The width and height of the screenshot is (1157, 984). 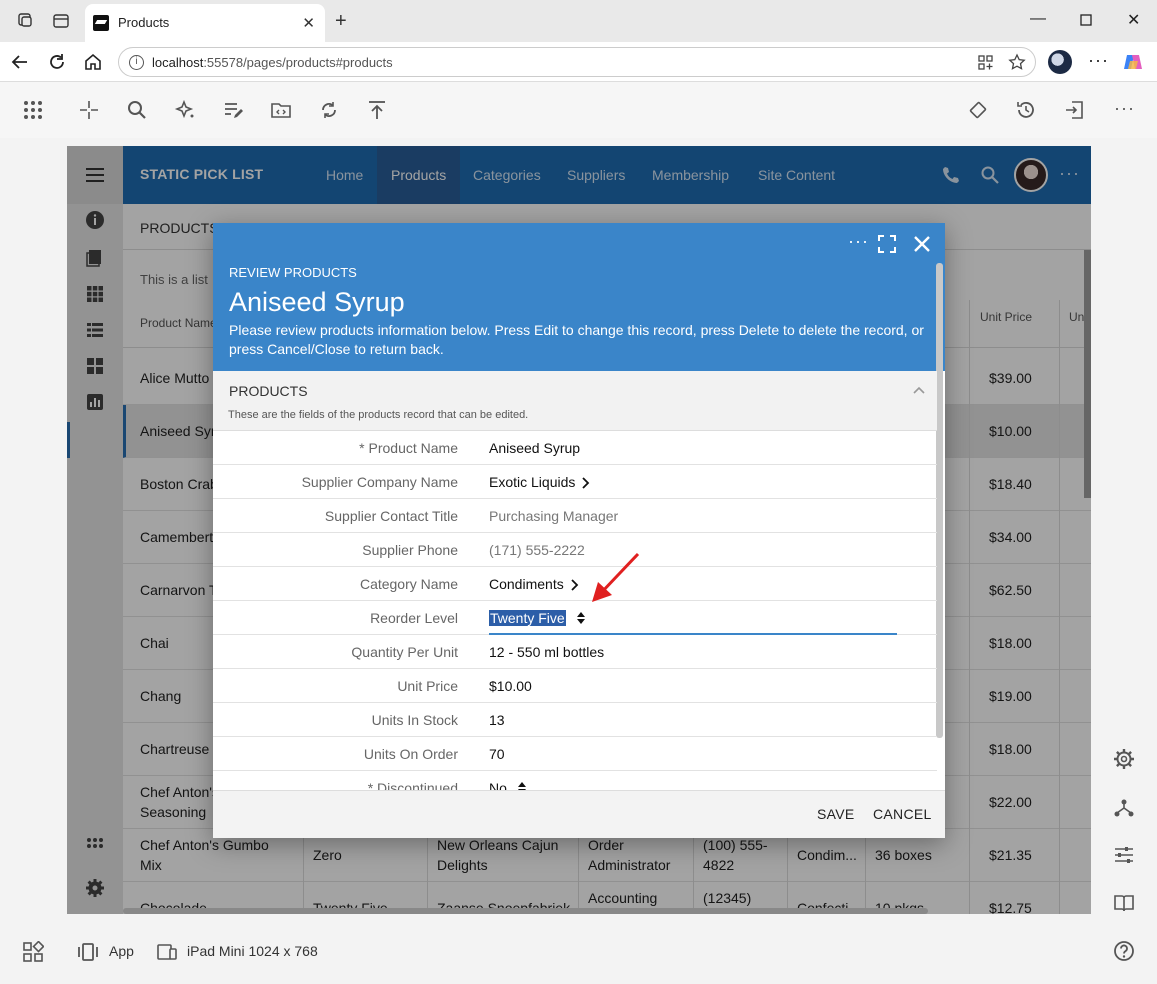 I want to click on field-supplier-contact-title: Supplier Contact Title Purchasing Manager, so click(x=575, y=516).